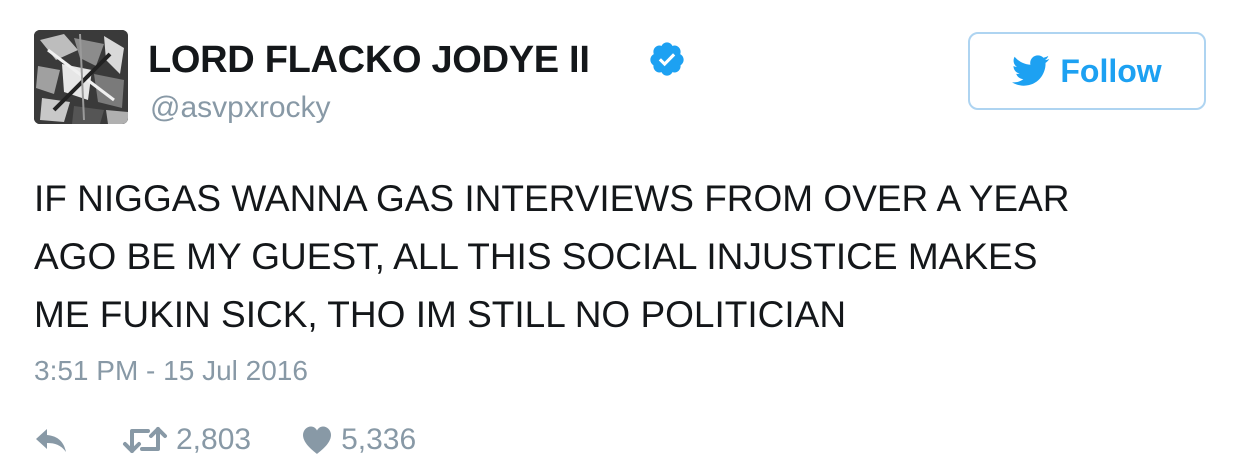 Image resolution: width=1242 pixels, height=474 pixels. I want to click on follow-button: Follow, so click(1087, 71).